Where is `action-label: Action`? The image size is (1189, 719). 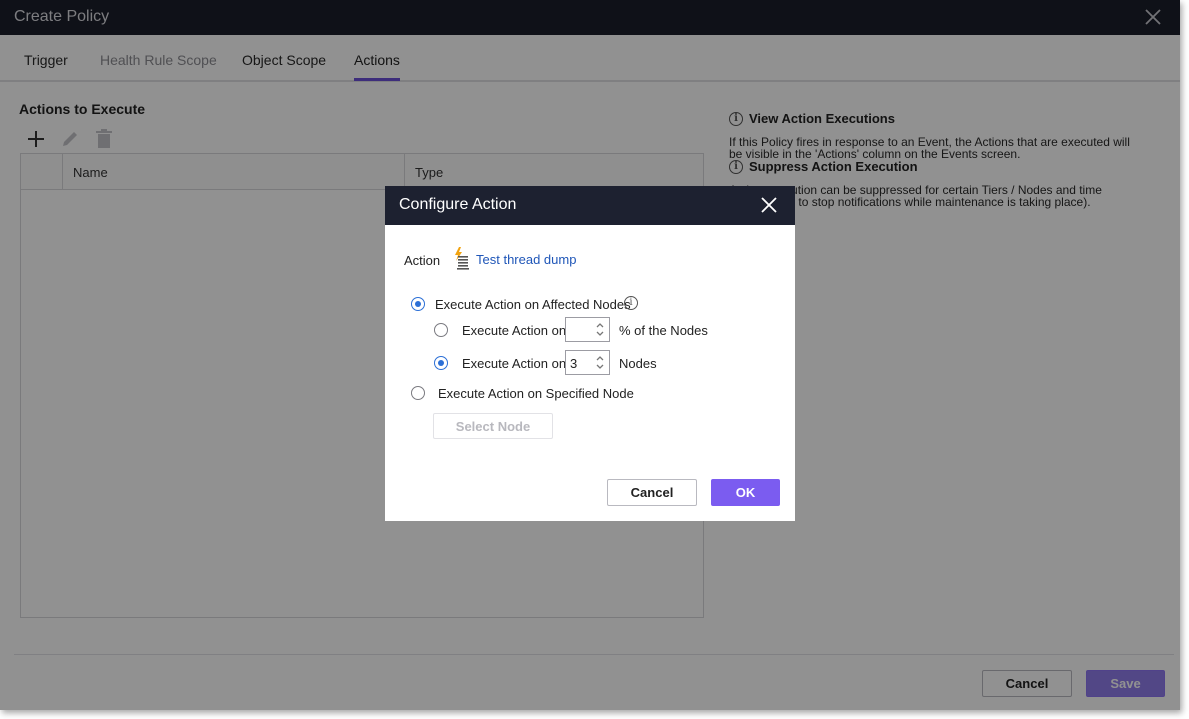
action-label: Action is located at coordinates (422, 260).